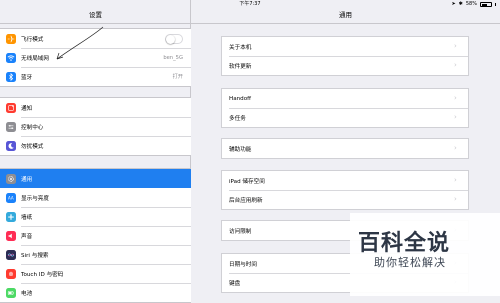 Image resolution: width=500 pixels, height=303 pixels. What do you see at coordinates (27, 108) in the screenshot?
I see `sidebar-item-label: 通知` at bounding box center [27, 108].